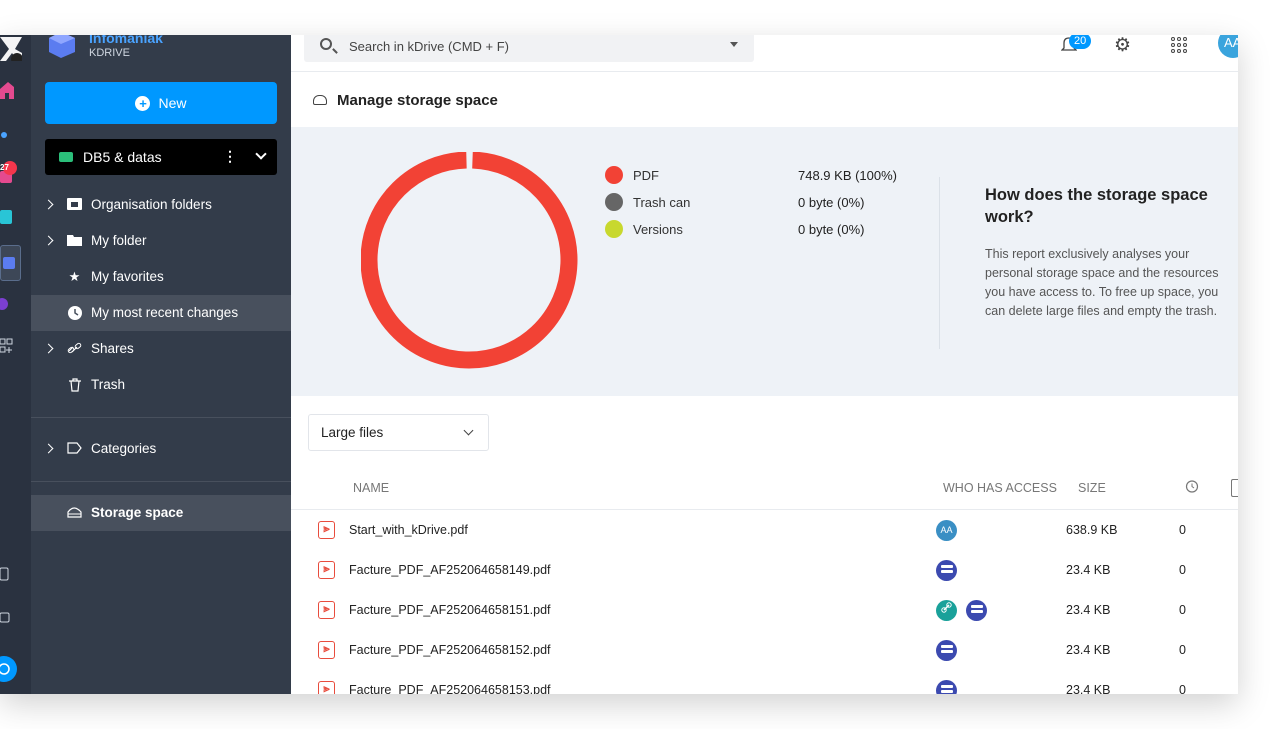  I want to click on legend-item-trash: Trash can, so click(647, 202).